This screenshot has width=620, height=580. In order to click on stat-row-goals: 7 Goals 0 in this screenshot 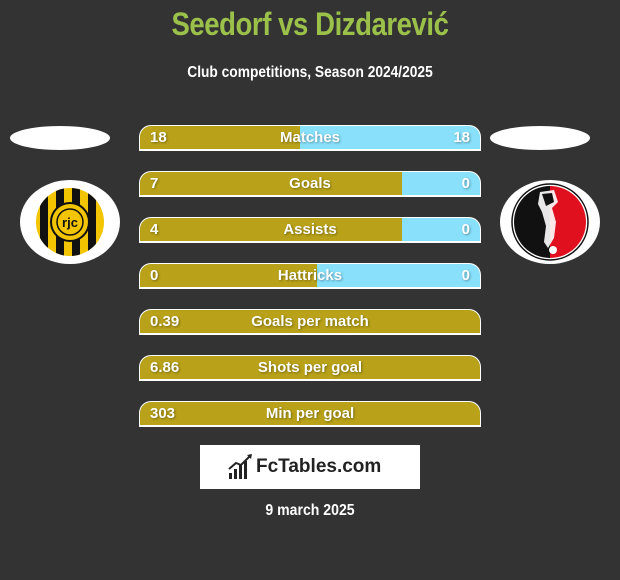, I will do `click(310, 184)`.